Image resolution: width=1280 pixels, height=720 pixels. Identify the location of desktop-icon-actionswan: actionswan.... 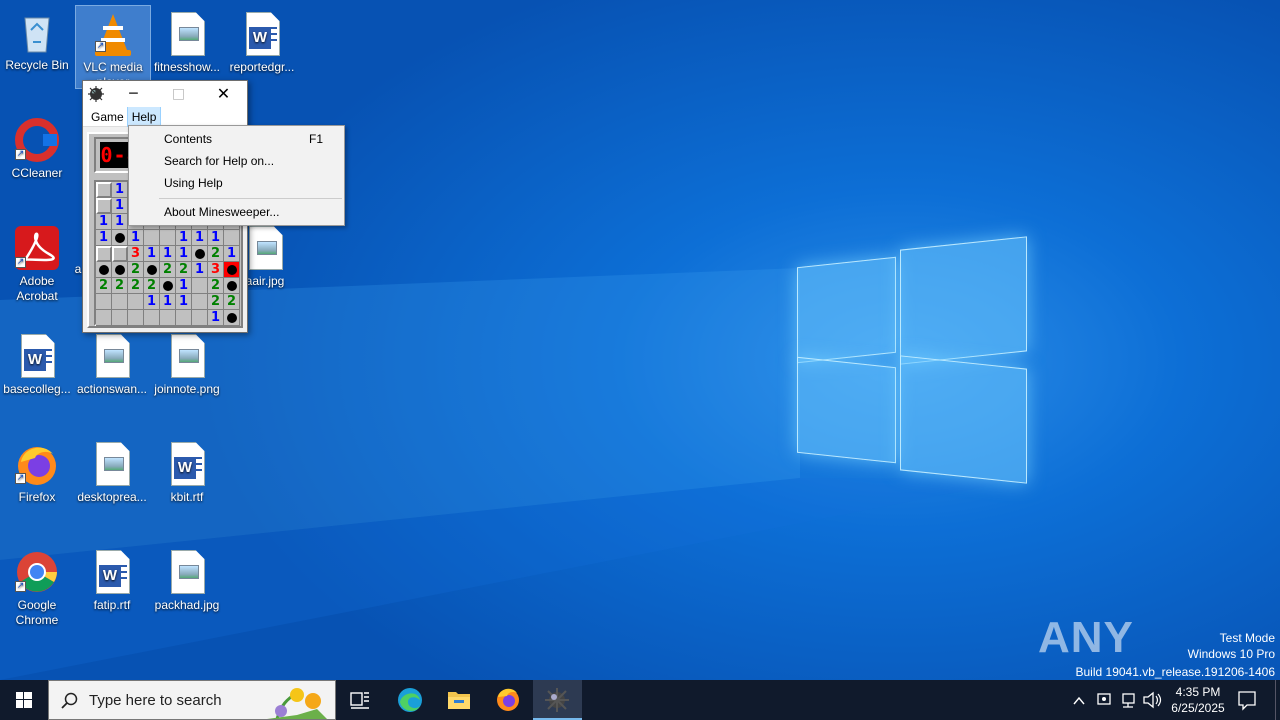
(112, 362).